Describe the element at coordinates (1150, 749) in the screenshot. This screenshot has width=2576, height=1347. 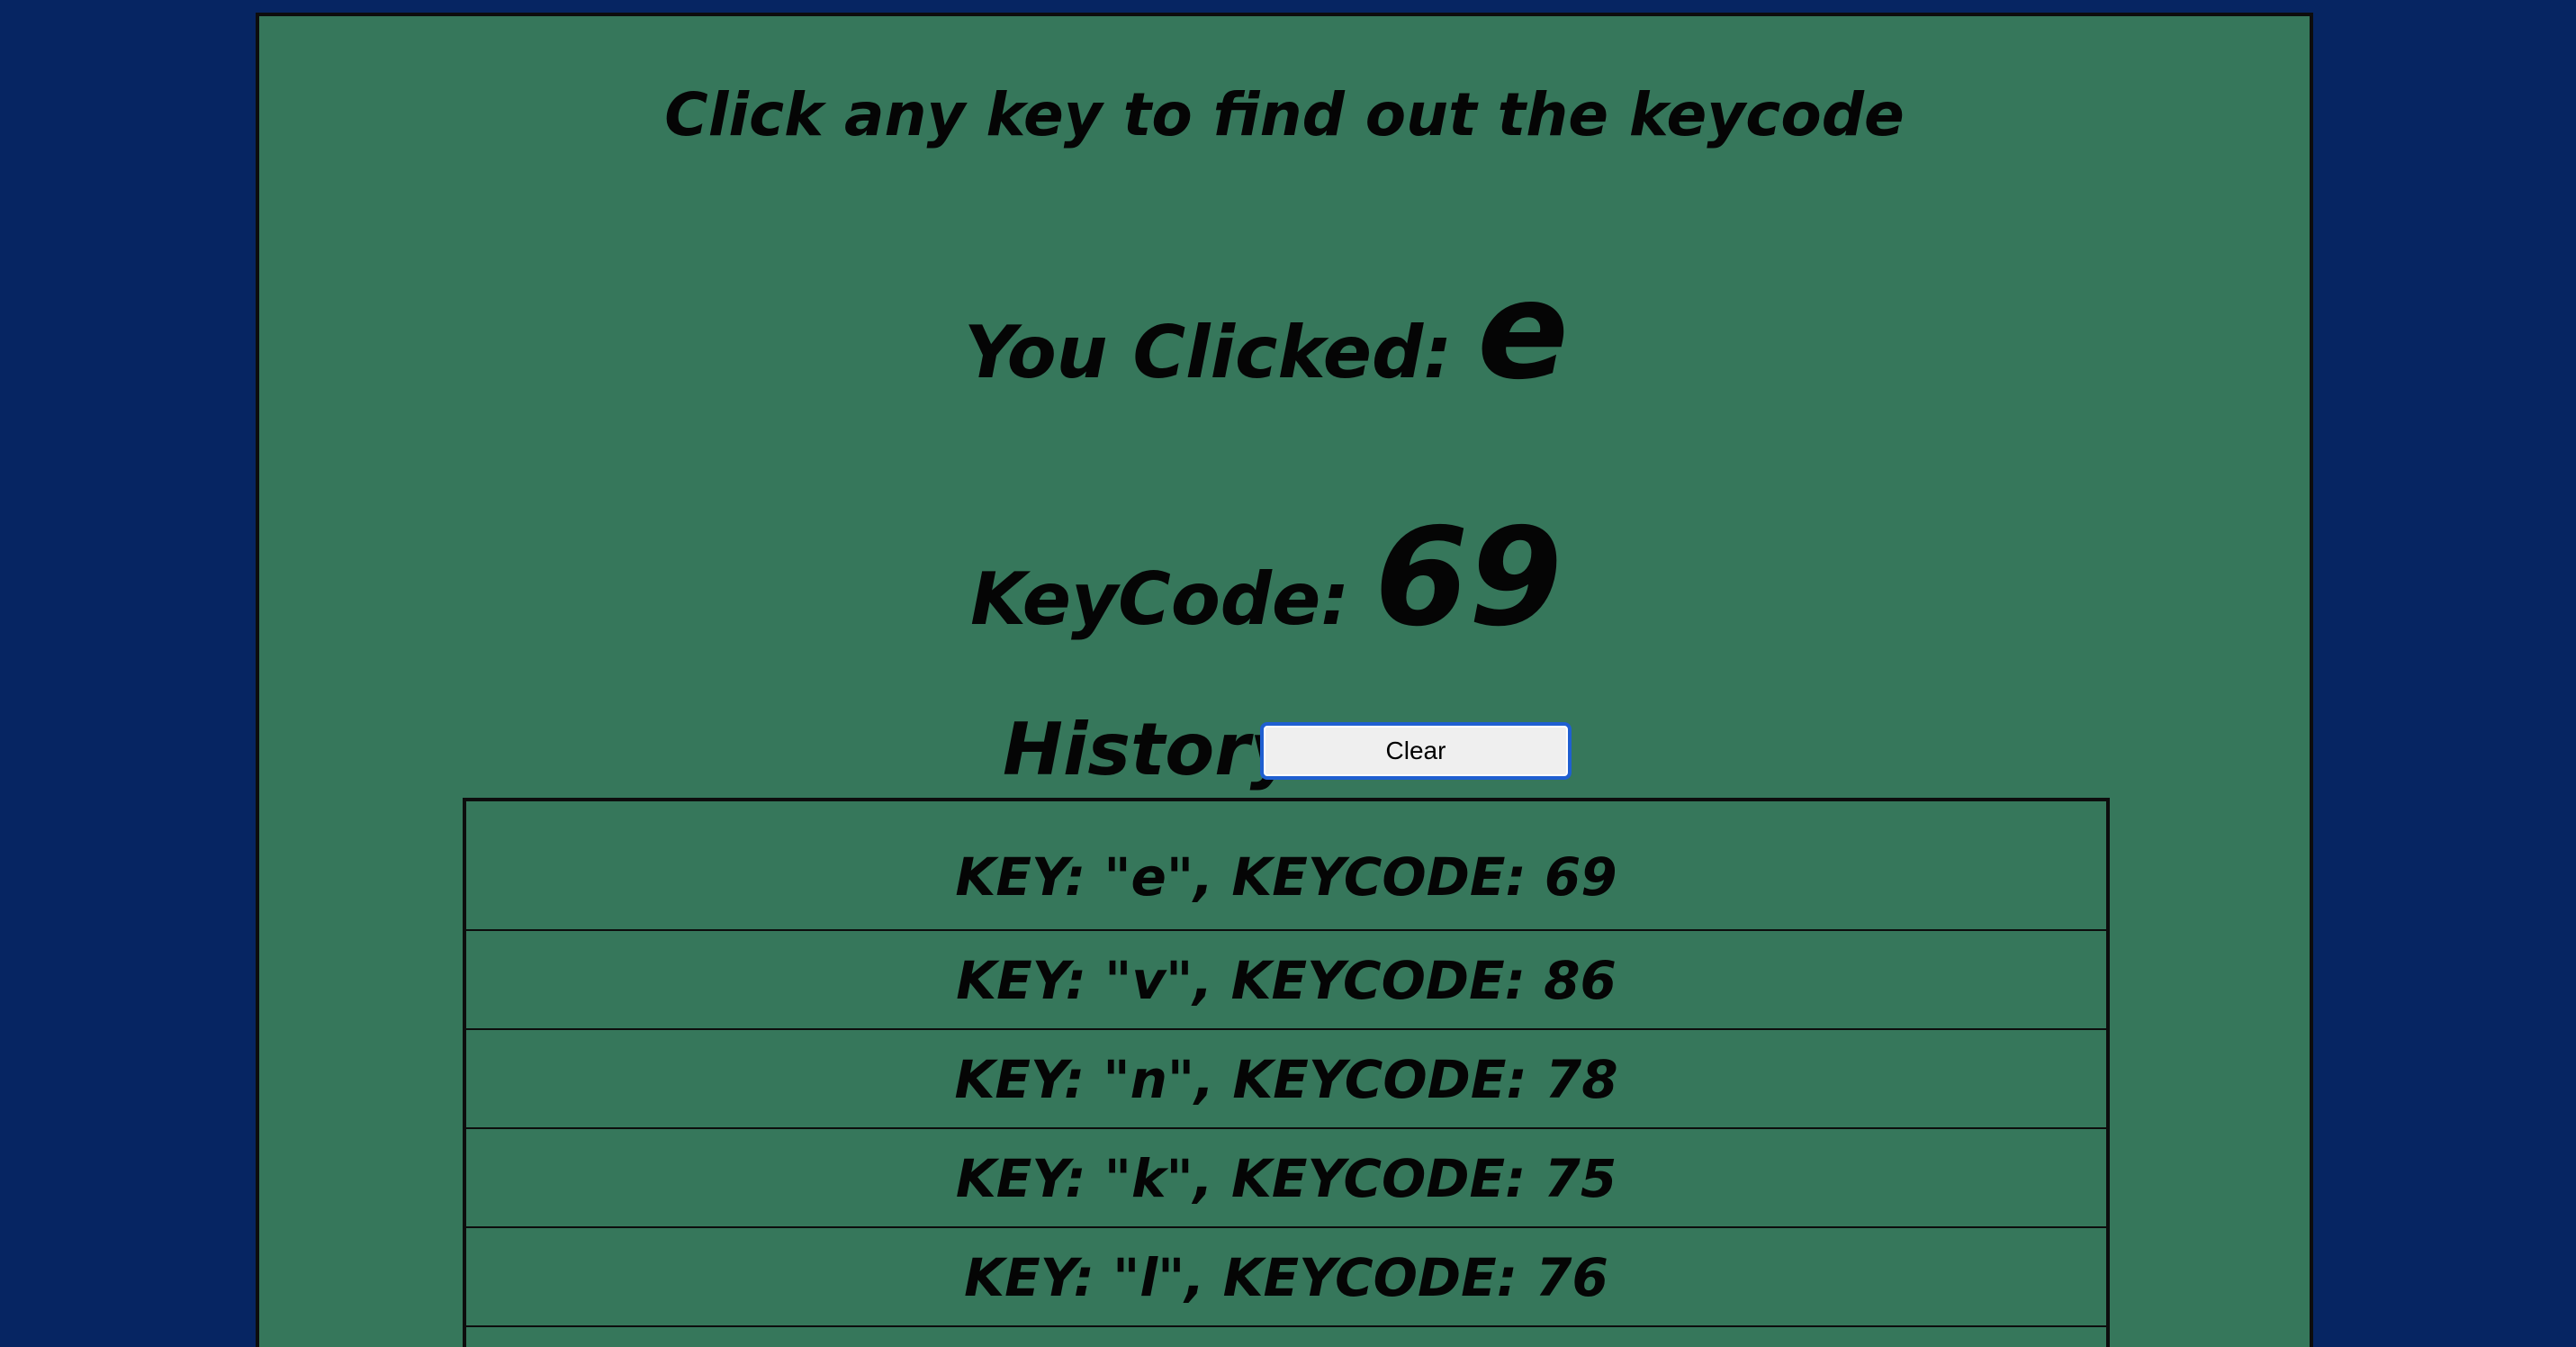
I see `history-title: History` at that location.